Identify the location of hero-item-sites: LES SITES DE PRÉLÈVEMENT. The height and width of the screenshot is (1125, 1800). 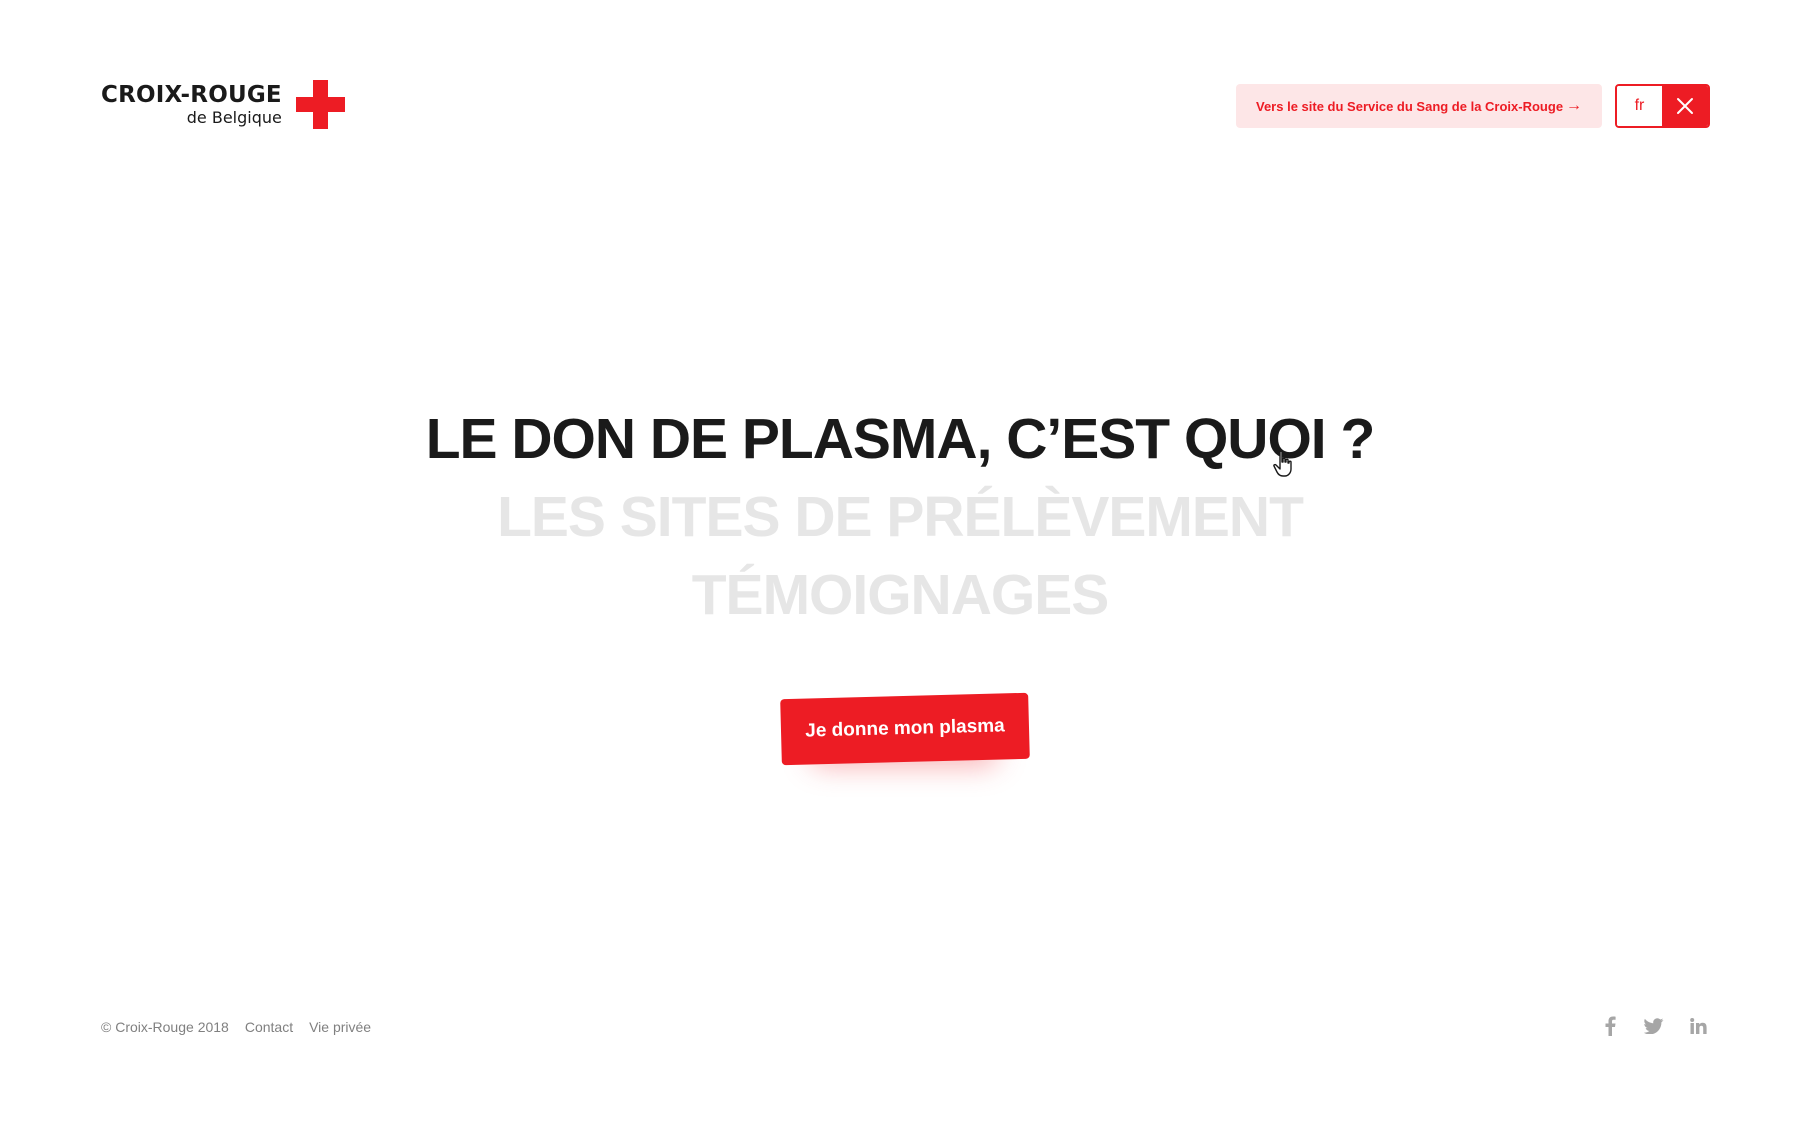
(900, 517).